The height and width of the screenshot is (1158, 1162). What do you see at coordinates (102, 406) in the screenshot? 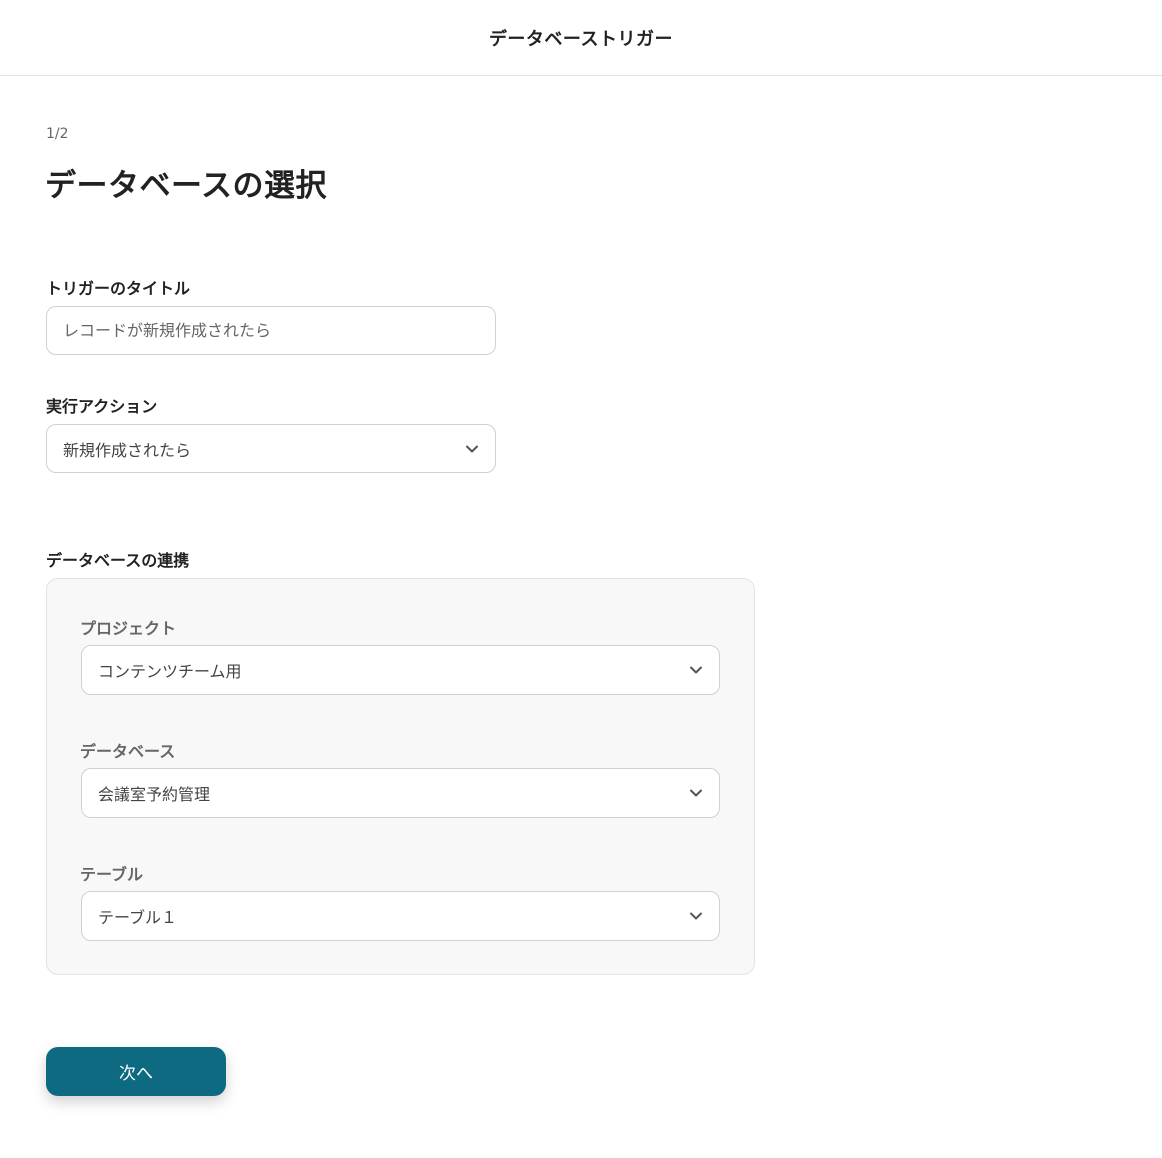
I see `action-label: 実行アクション` at bounding box center [102, 406].